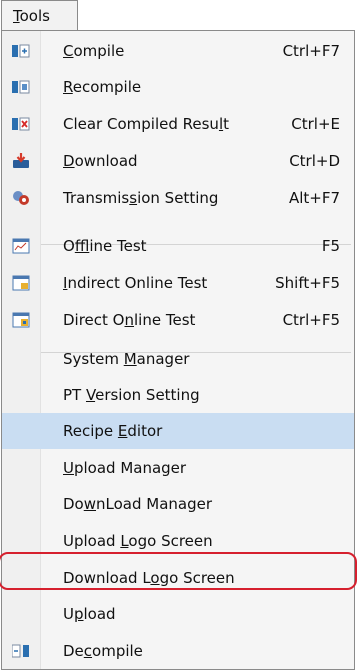 The image size is (359, 670). What do you see at coordinates (125, 468) in the screenshot?
I see `menu-item-label: Upload Manager` at bounding box center [125, 468].